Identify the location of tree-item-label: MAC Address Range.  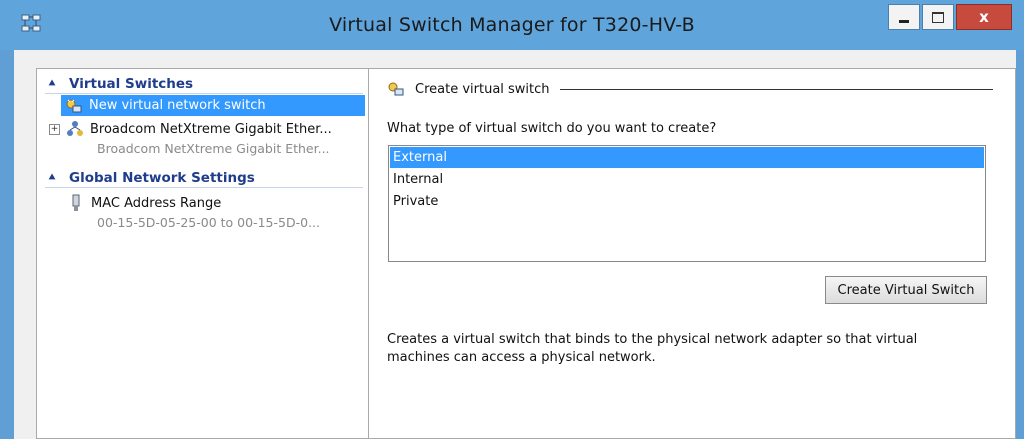
(156, 203).